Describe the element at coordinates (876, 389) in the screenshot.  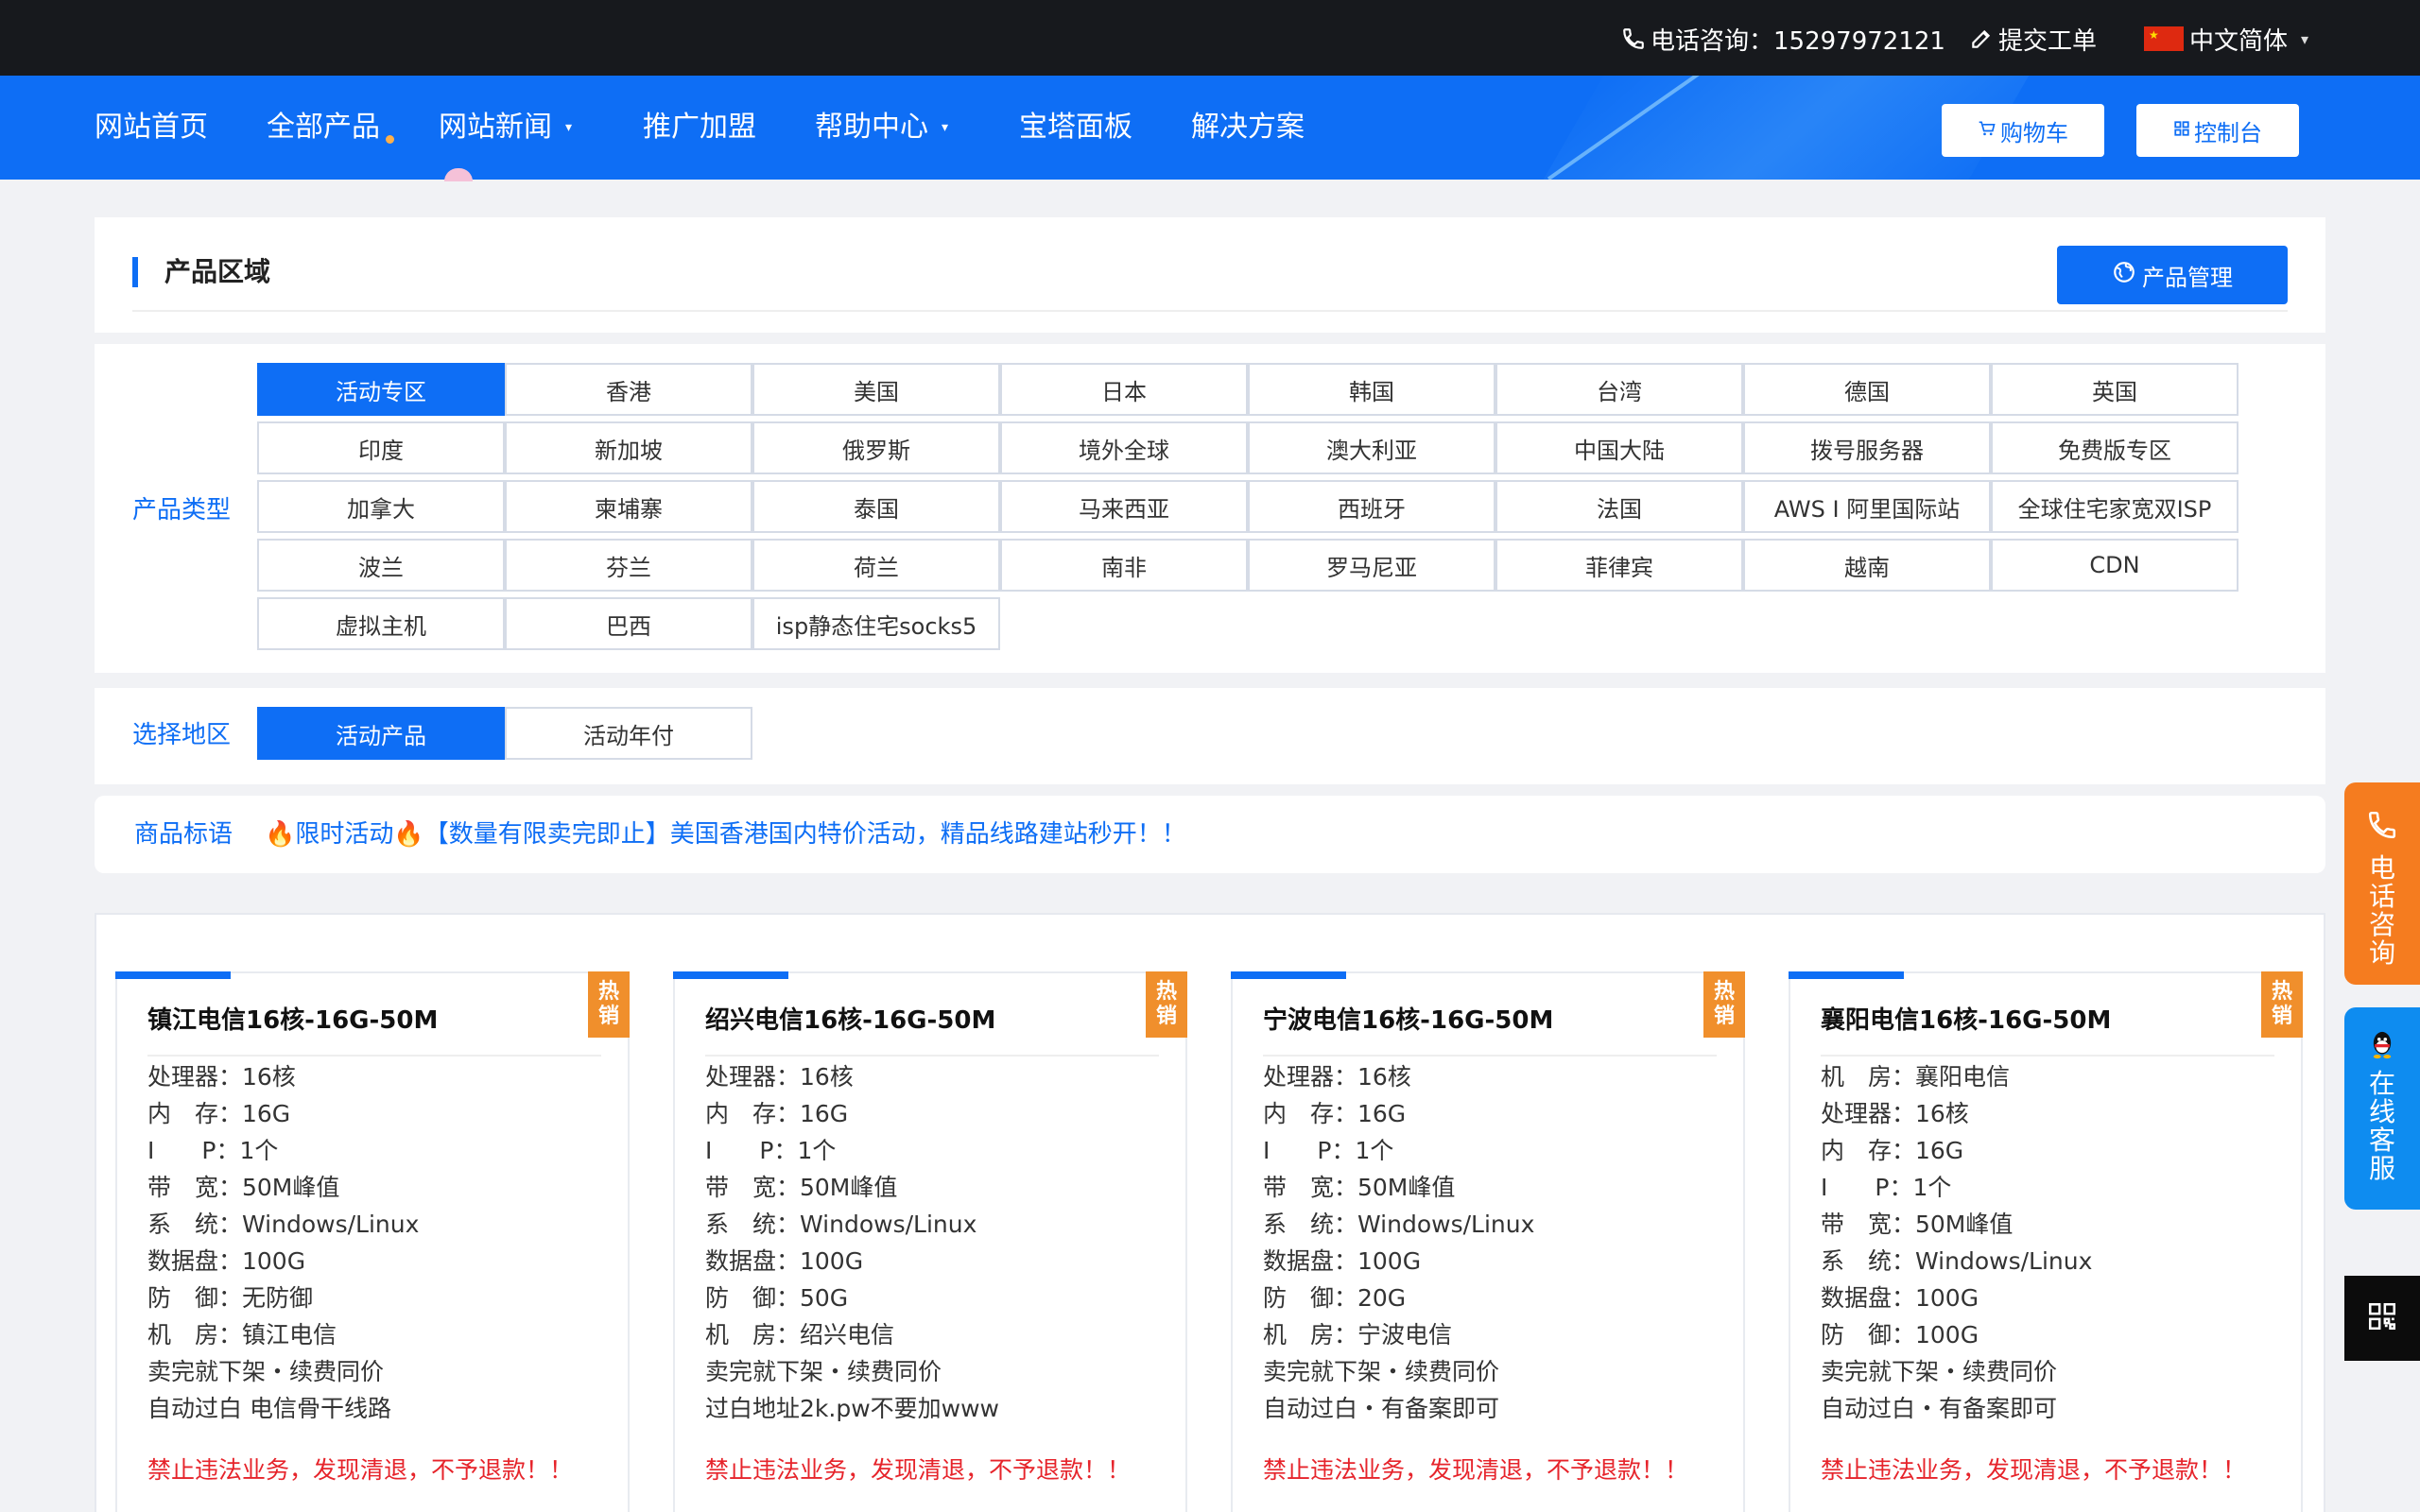
I see `product-type-option: 美国` at that location.